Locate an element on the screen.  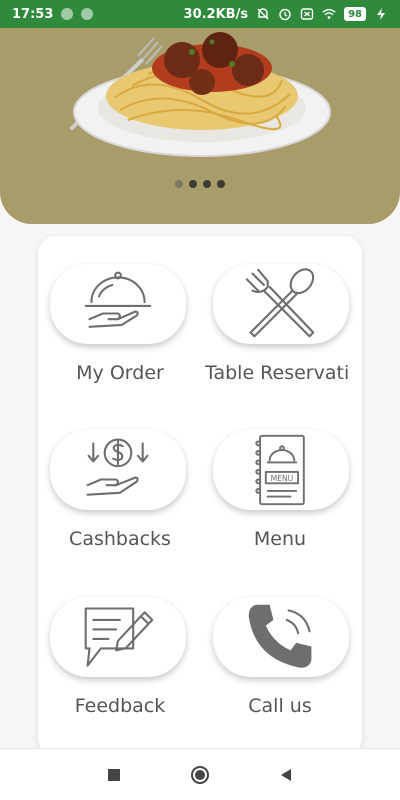
status-time: 17:53 is located at coordinates (33, 14).